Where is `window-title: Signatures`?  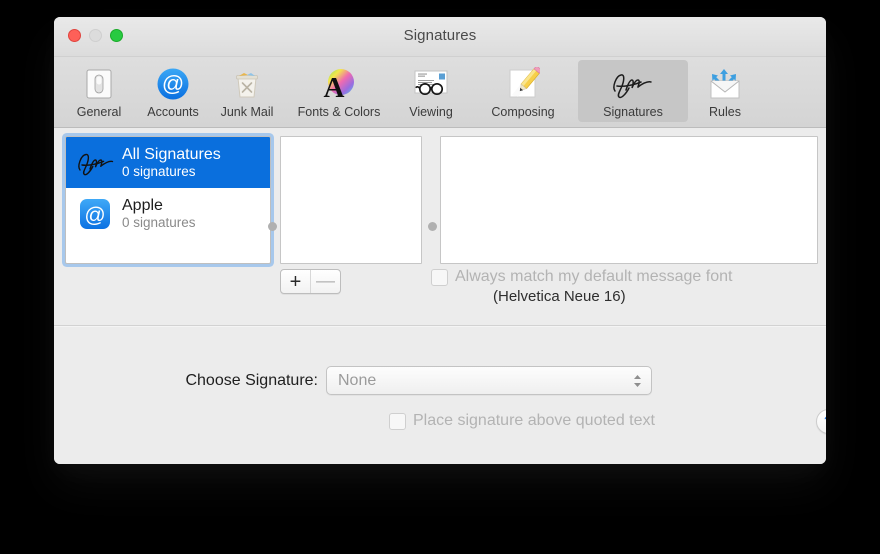
window-title: Signatures is located at coordinates (440, 35).